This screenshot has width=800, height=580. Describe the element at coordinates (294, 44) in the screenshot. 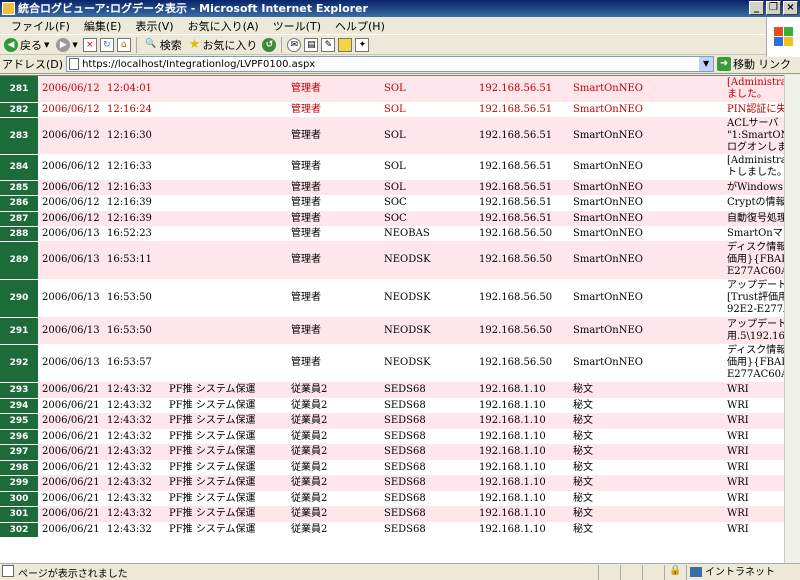

I see `mail-icon: ✉` at that location.